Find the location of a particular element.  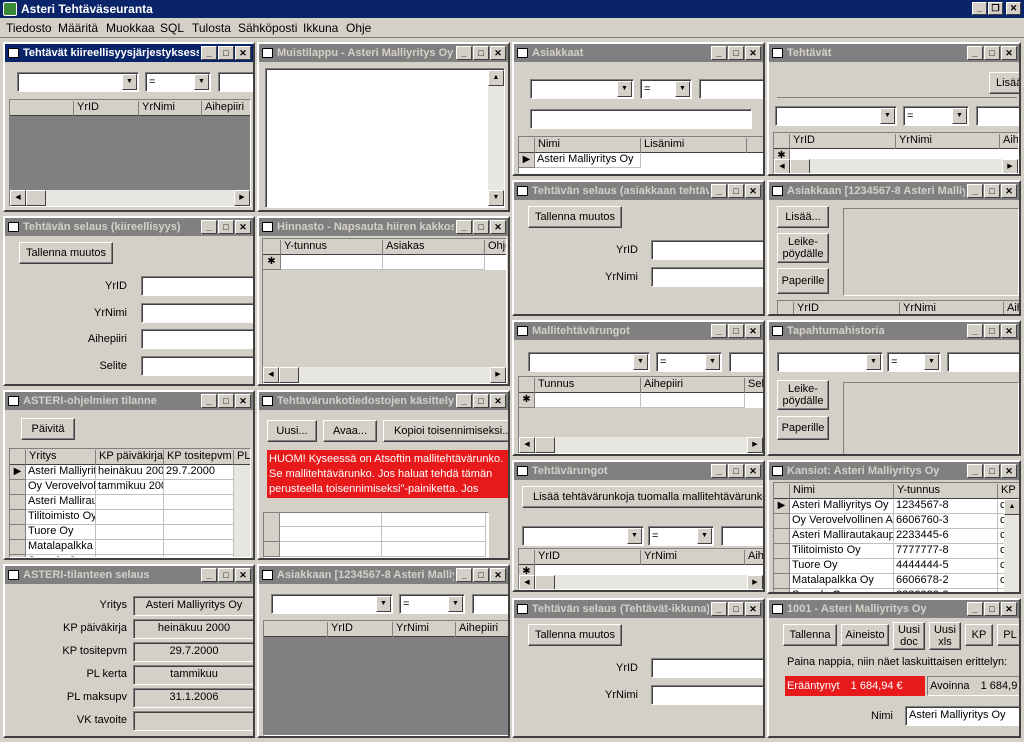

column-header-yritys: Yritys is located at coordinates (61, 457).